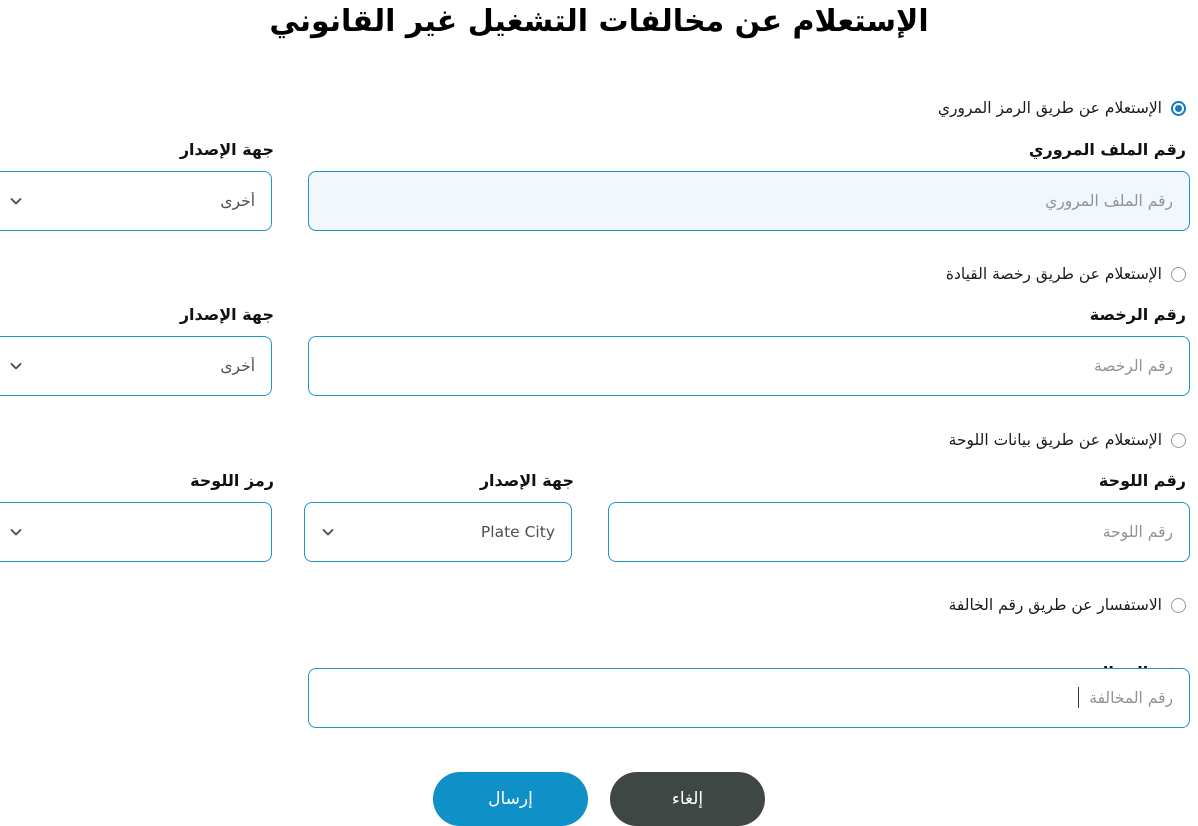  I want to click on input-license-number, so click(749, 366).